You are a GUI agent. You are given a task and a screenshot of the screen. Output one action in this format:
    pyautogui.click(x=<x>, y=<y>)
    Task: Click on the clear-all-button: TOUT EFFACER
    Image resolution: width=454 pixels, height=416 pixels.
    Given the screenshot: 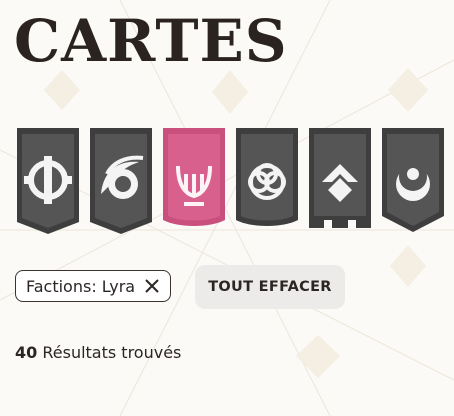 What is the action you would take?
    pyautogui.click(x=270, y=287)
    